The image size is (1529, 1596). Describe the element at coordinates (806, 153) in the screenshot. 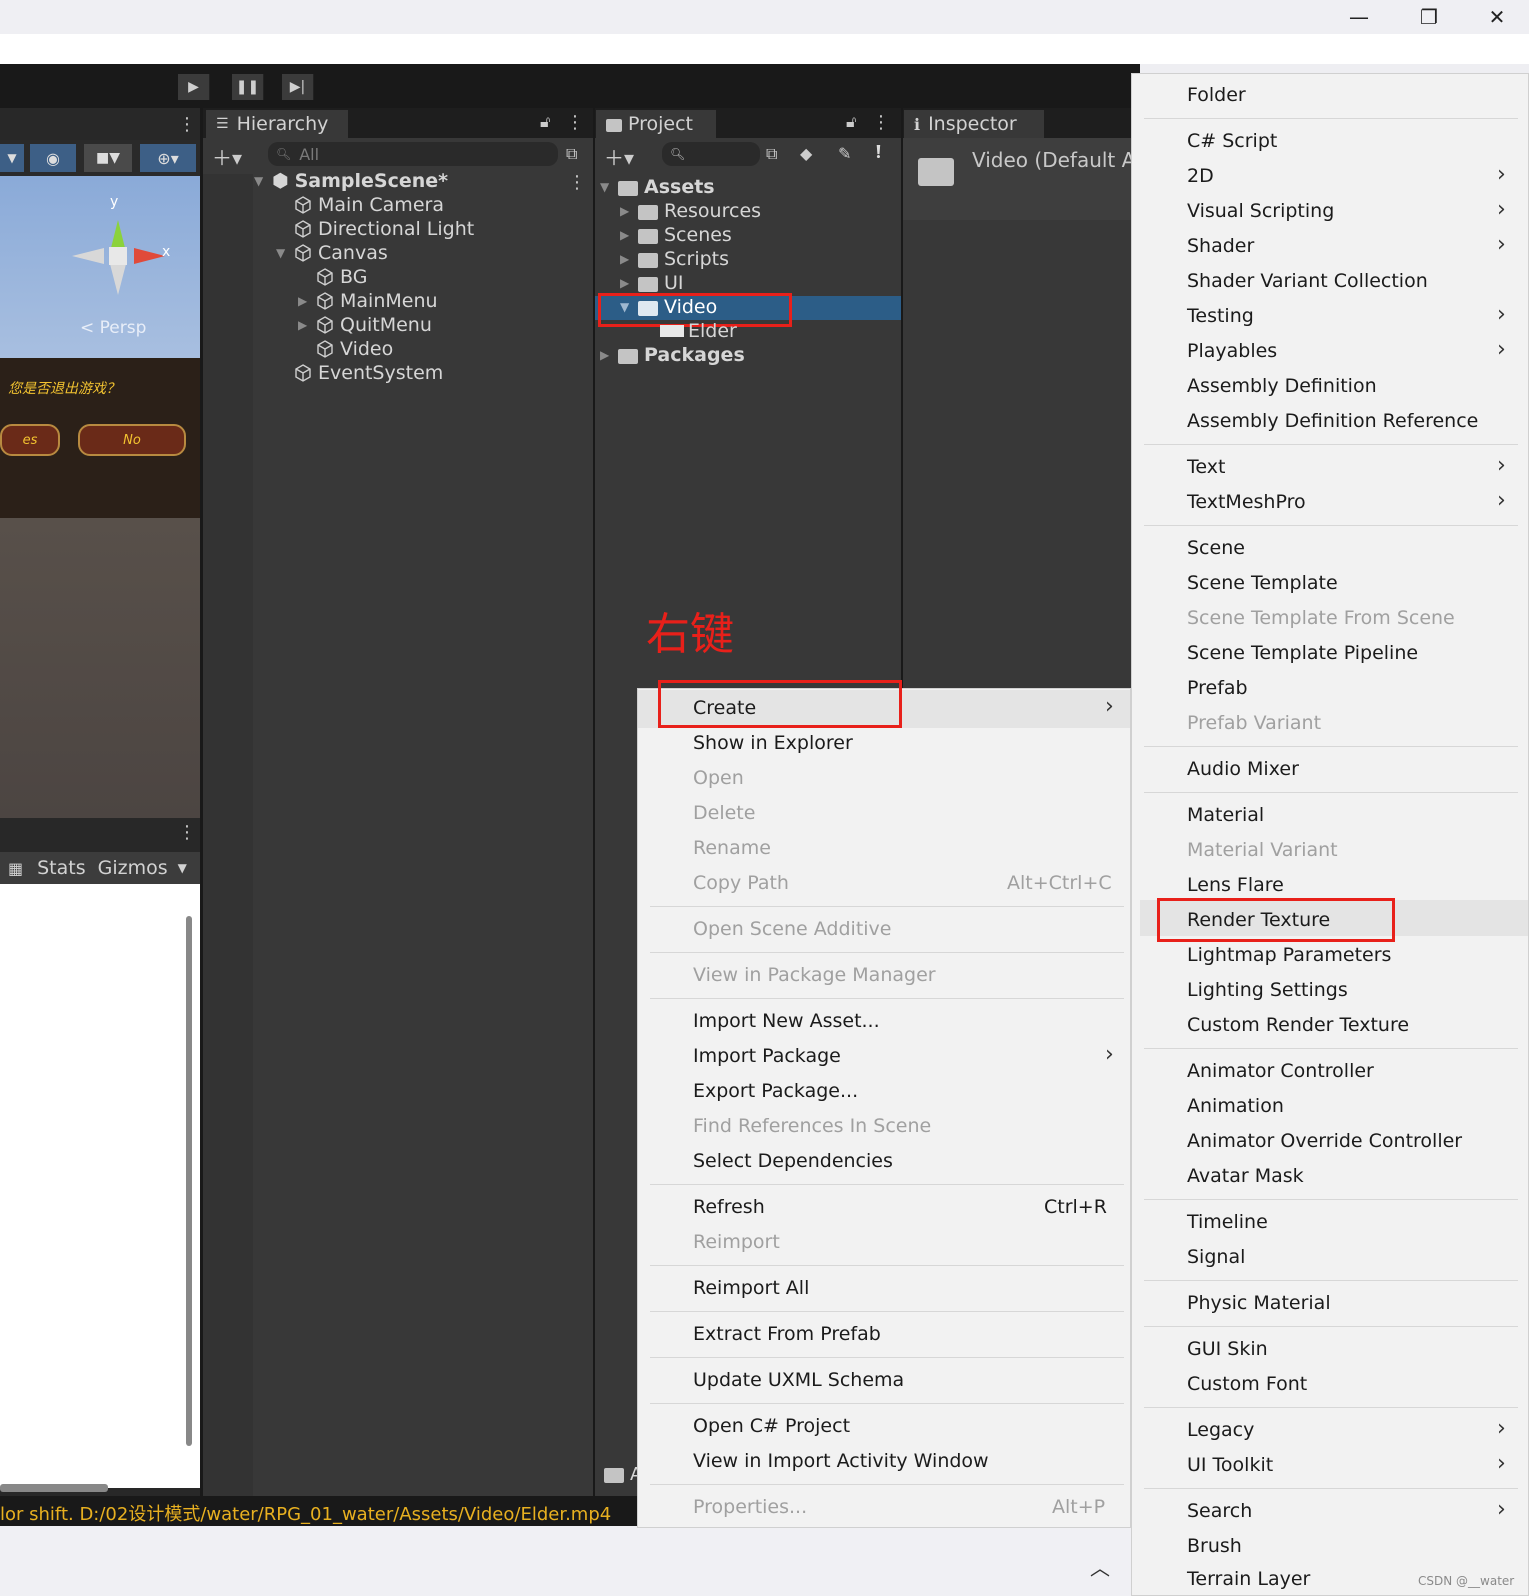

I see `filter-type-icon: ◆` at that location.